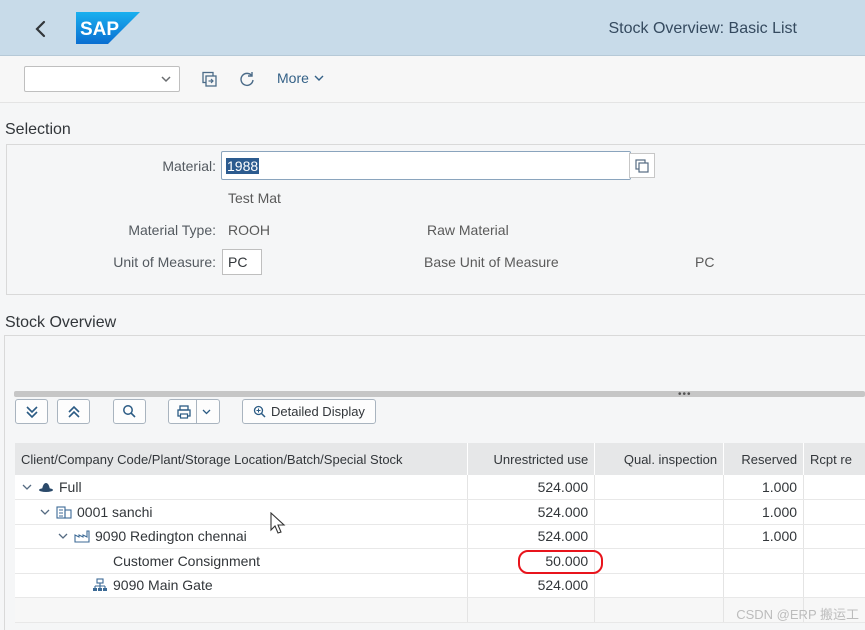  I want to click on splitter-handle: •••, so click(685, 394).